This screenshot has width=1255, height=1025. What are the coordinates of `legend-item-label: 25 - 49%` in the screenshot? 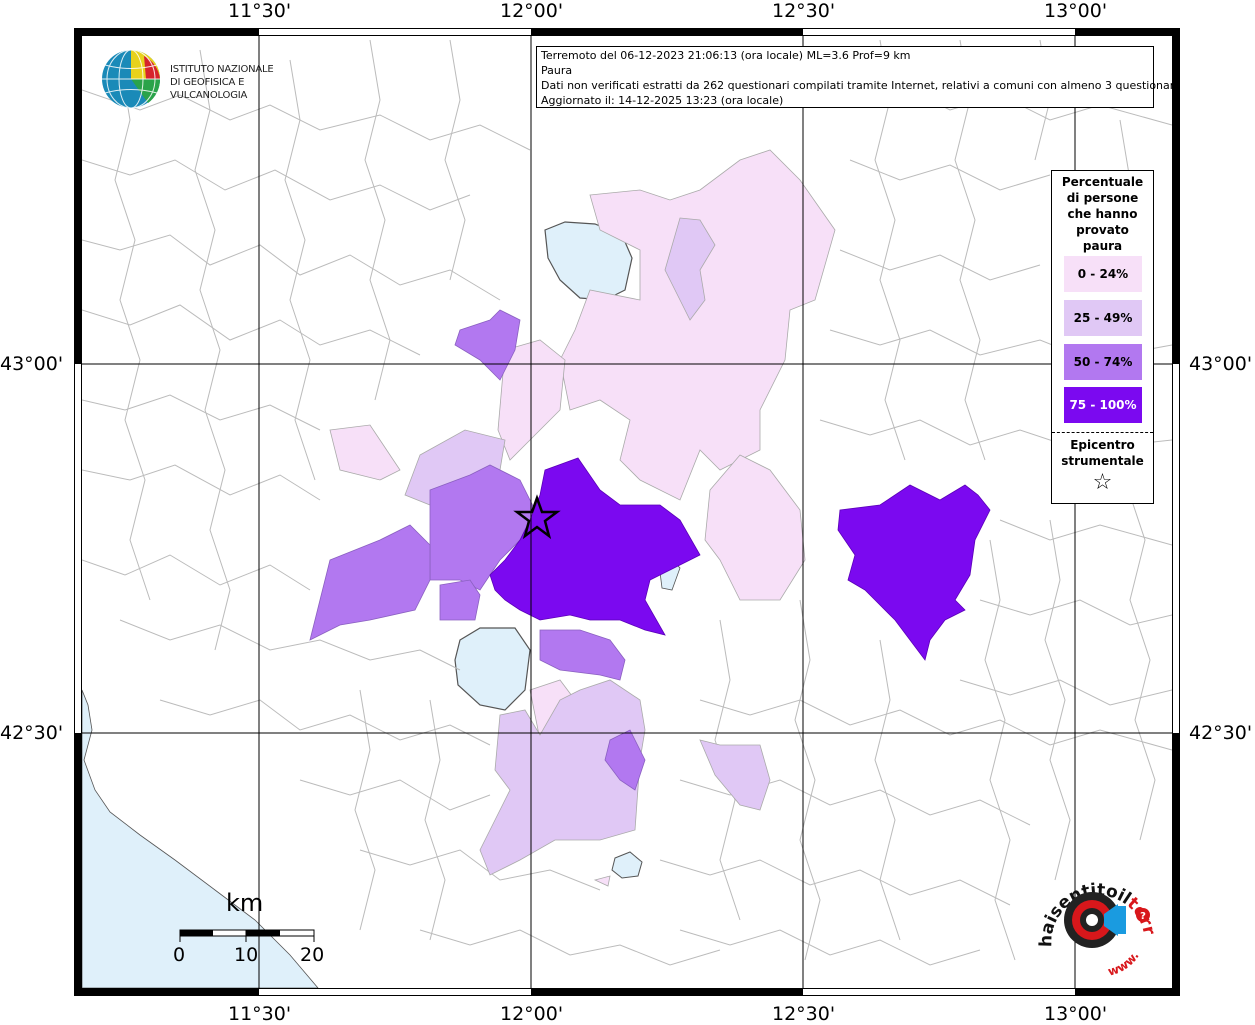 It's located at (1103, 318).